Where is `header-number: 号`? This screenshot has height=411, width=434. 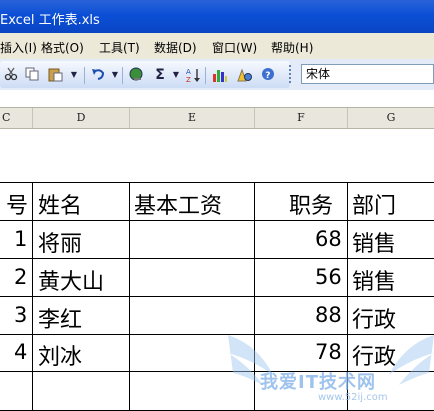 header-number: 号 is located at coordinates (17, 204).